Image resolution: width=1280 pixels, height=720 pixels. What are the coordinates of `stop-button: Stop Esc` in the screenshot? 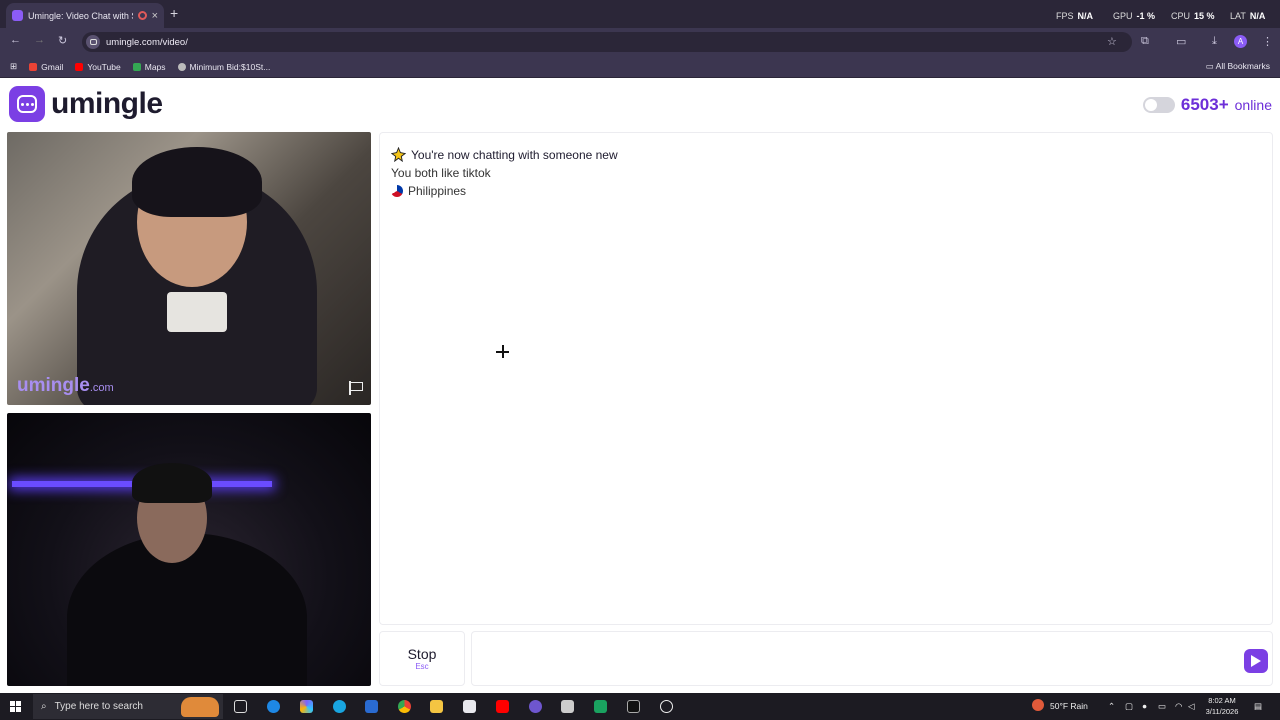 It's located at (422, 658).